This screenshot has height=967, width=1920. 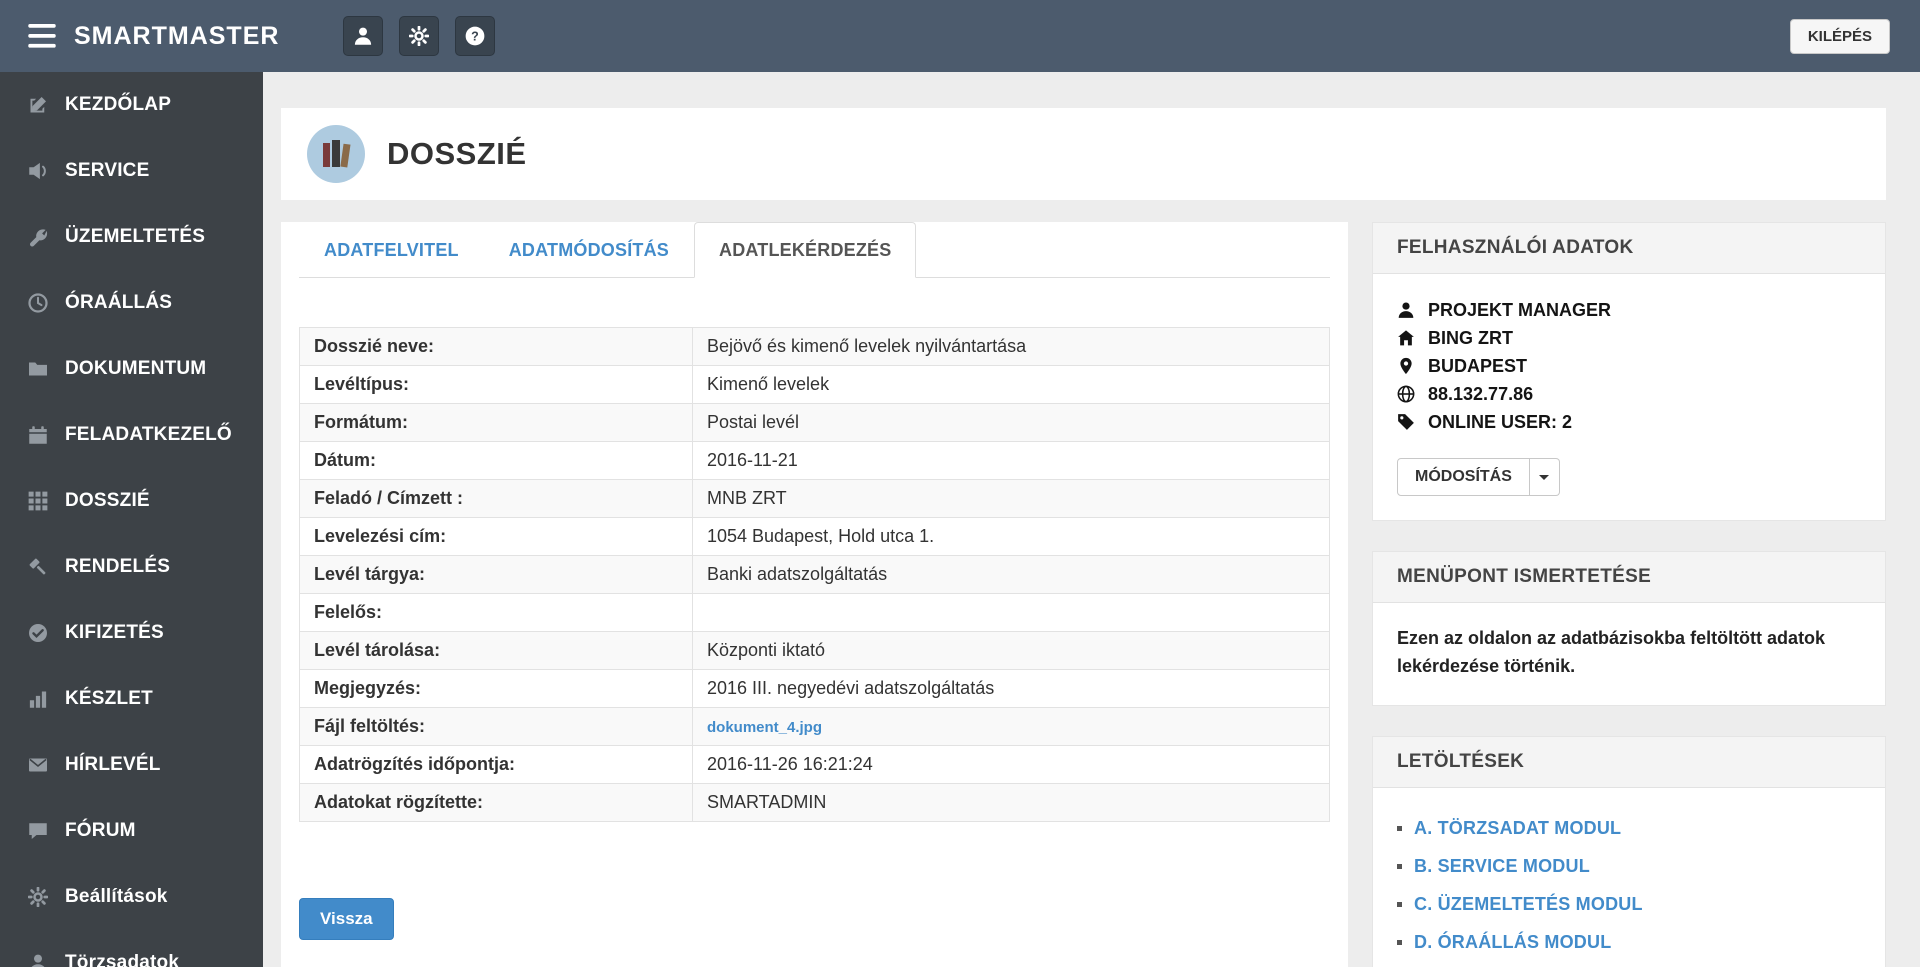 What do you see at coordinates (1544, 477) in the screenshot?
I see `modify-dropdown-toggle` at bounding box center [1544, 477].